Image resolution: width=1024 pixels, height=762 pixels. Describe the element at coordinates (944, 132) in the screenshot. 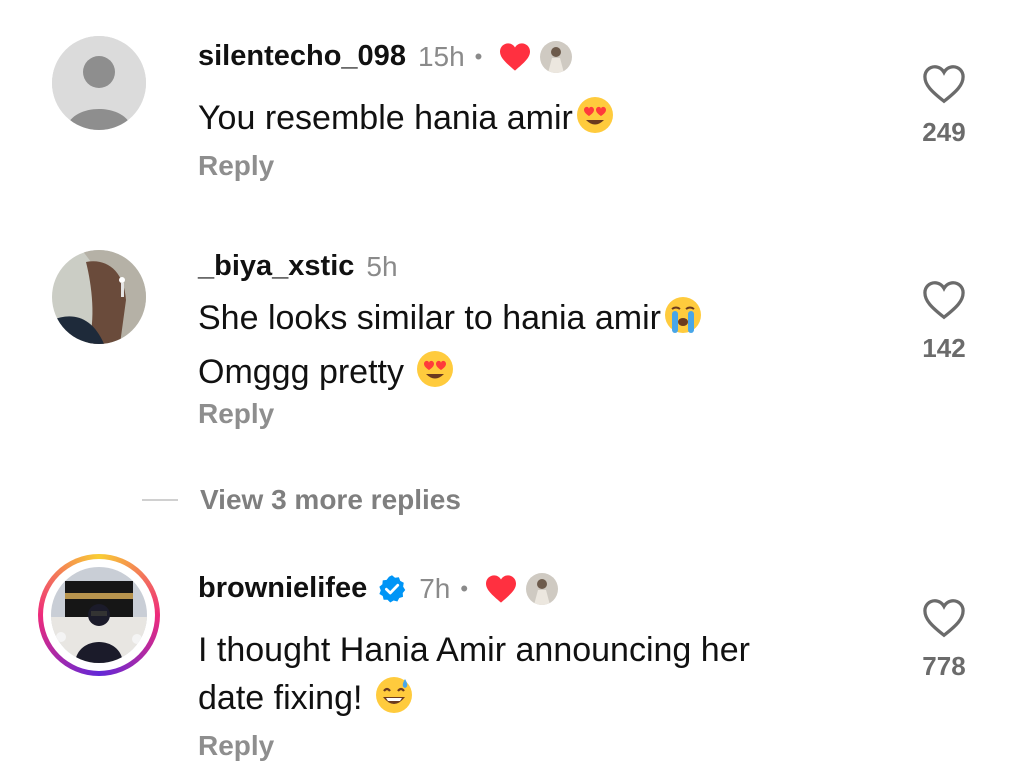

I see `like-count: 249` at that location.